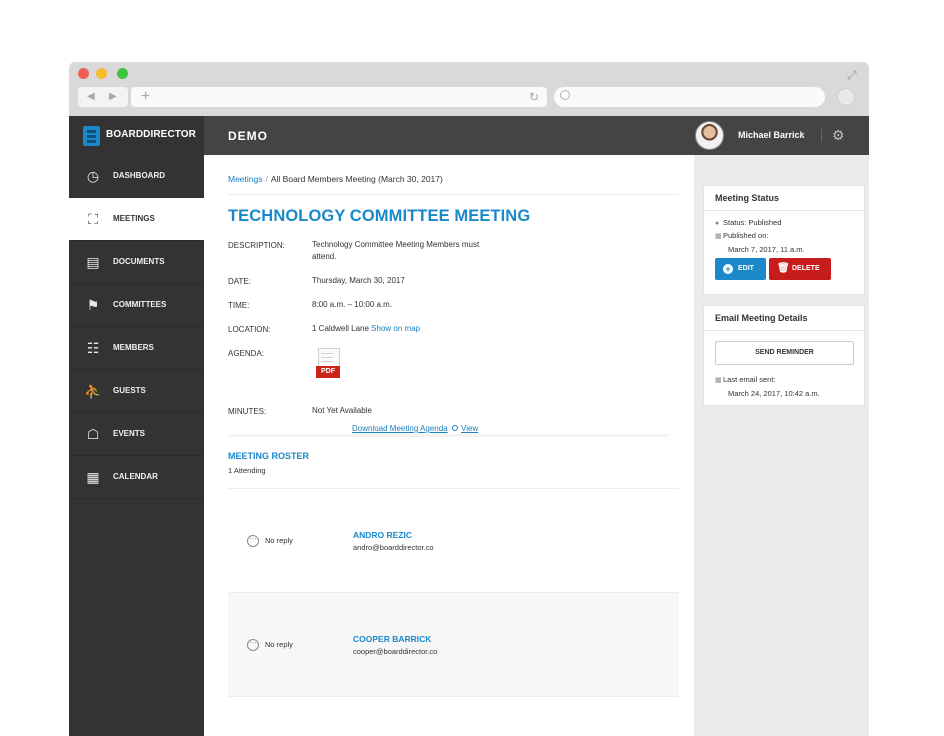 This screenshot has height=736, width=944. What do you see at coordinates (145, 96) in the screenshot?
I see `plus-icon: +` at bounding box center [145, 96].